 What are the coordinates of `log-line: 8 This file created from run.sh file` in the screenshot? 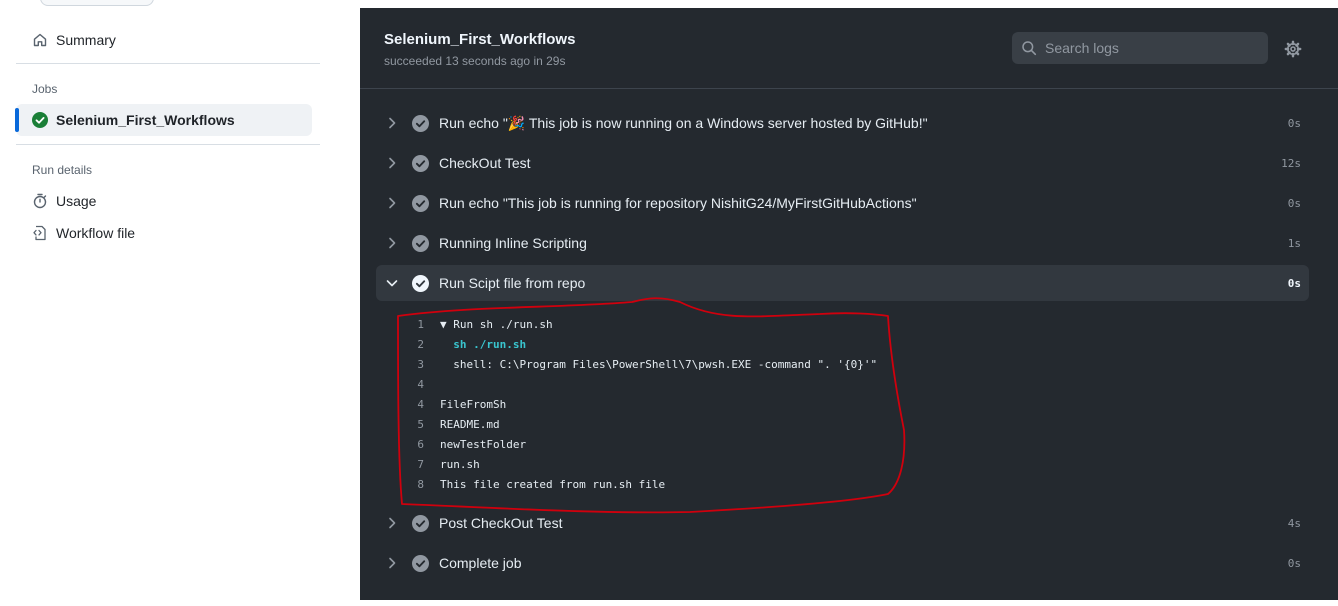 It's located at (532, 484).